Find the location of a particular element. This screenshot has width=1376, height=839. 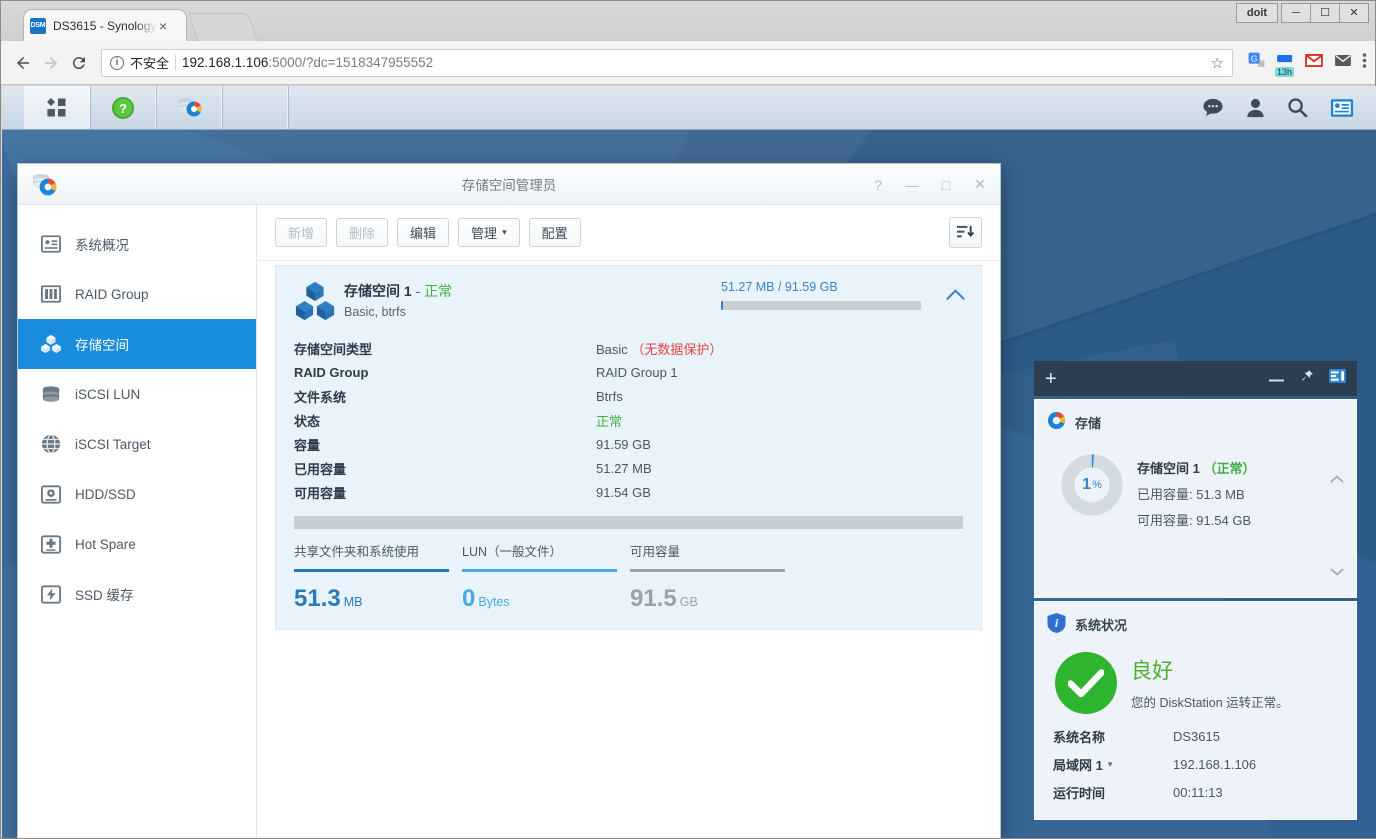

hot-spare-icon is located at coordinates (51, 544).